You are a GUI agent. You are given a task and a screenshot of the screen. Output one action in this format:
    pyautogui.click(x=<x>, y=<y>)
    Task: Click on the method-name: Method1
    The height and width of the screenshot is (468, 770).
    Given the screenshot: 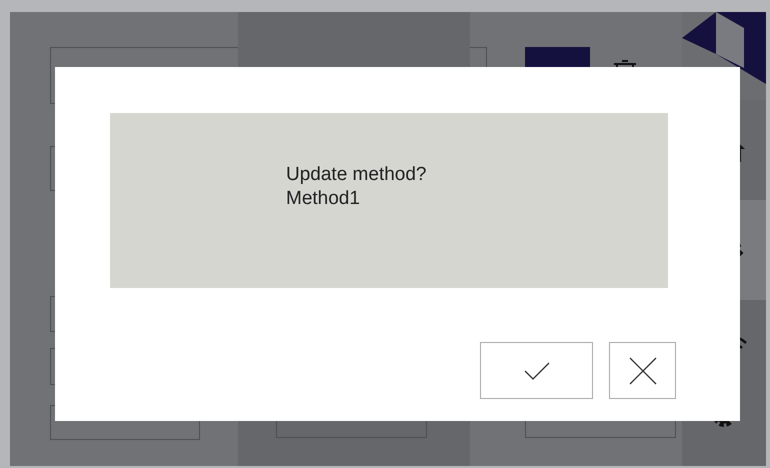 What is the action you would take?
    pyautogui.click(x=323, y=199)
    